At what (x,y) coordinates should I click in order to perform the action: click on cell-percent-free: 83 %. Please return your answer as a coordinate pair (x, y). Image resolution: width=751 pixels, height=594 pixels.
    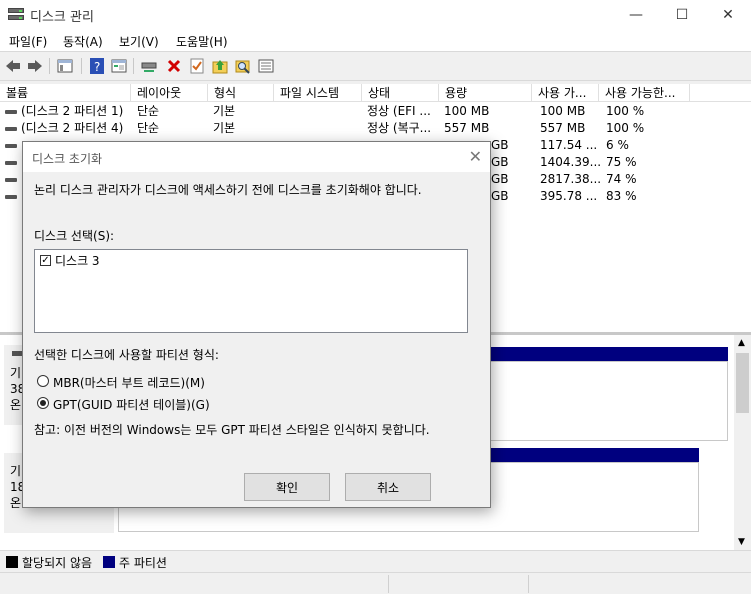
    Looking at the image, I should click on (621, 196).